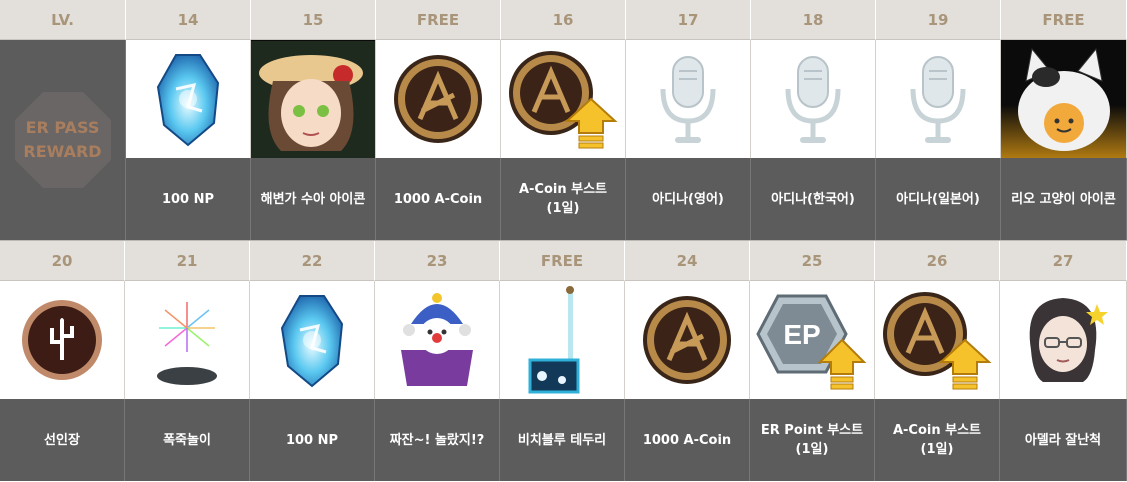 This screenshot has height=482, width=1127. Describe the element at coordinates (437, 261) in the screenshot. I see `level-header: 23` at that location.